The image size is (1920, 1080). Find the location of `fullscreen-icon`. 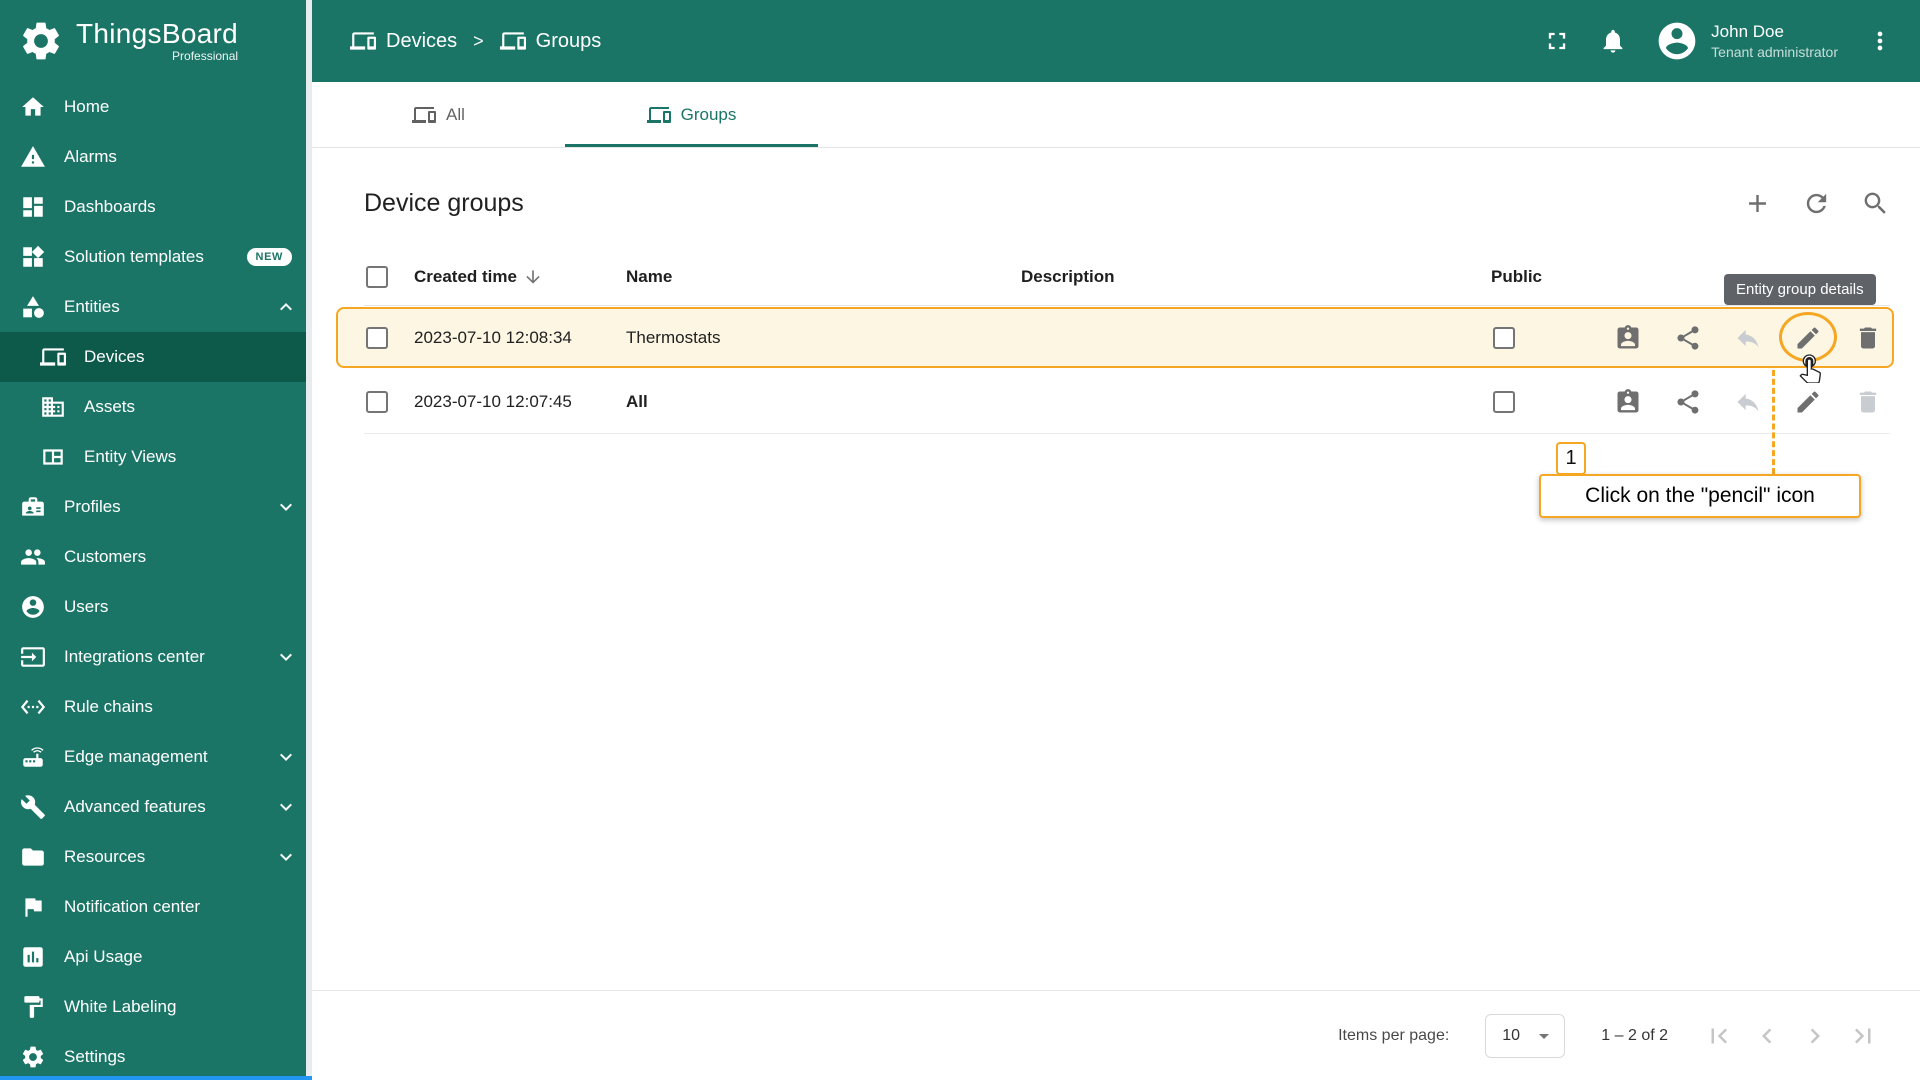

fullscreen-icon is located at coordinates (1557, 41).